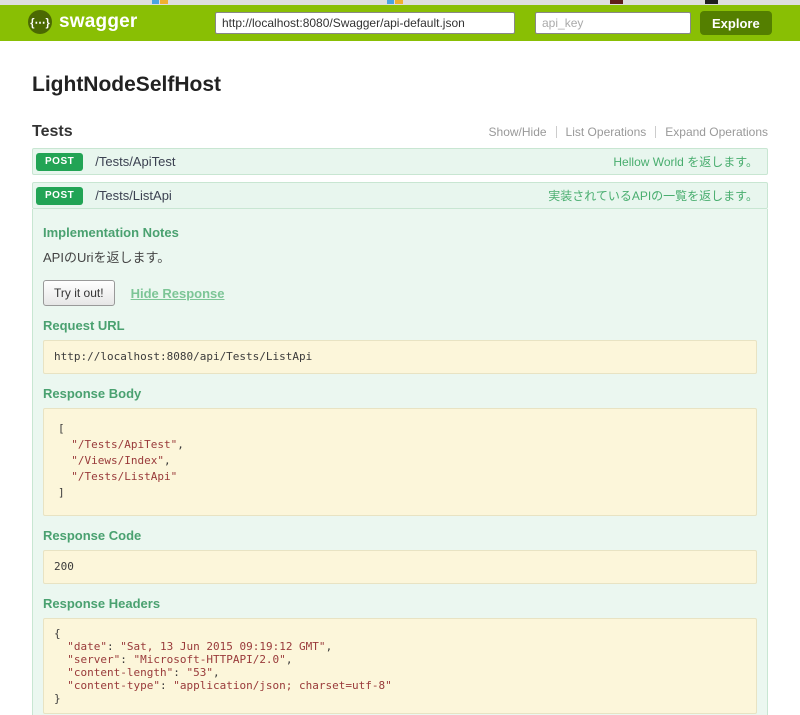  I want to click on swagger-logo-text: swagger, so click(98, 21).